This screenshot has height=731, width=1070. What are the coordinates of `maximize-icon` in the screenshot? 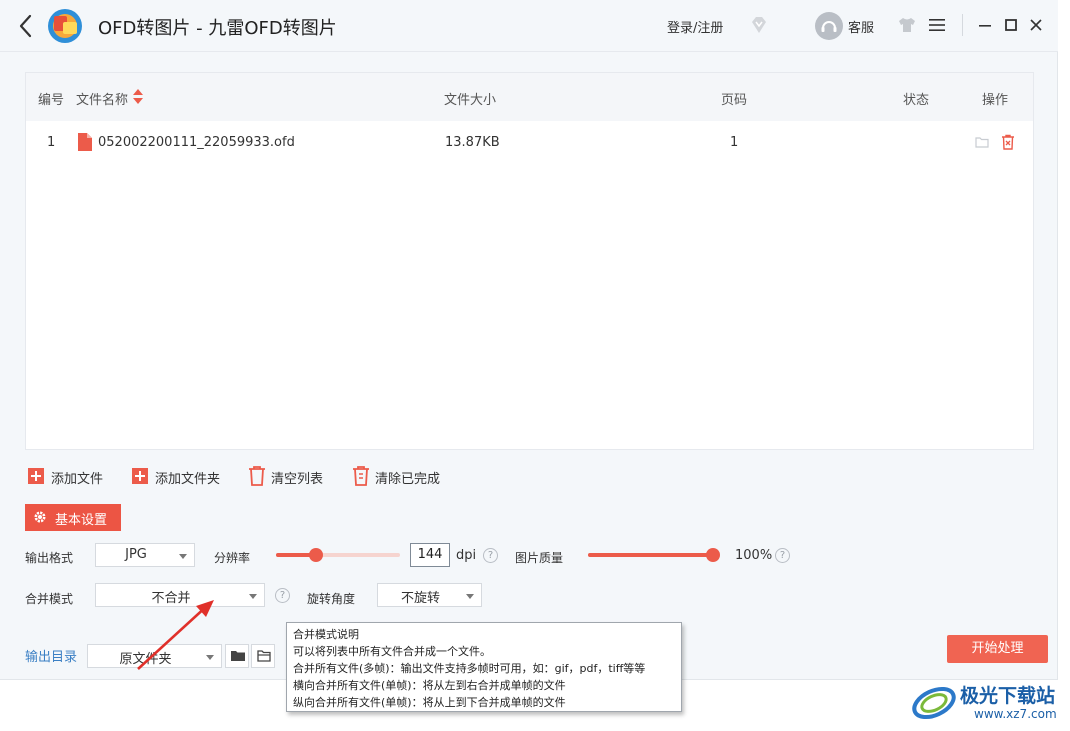 It's located at (1011, 25).